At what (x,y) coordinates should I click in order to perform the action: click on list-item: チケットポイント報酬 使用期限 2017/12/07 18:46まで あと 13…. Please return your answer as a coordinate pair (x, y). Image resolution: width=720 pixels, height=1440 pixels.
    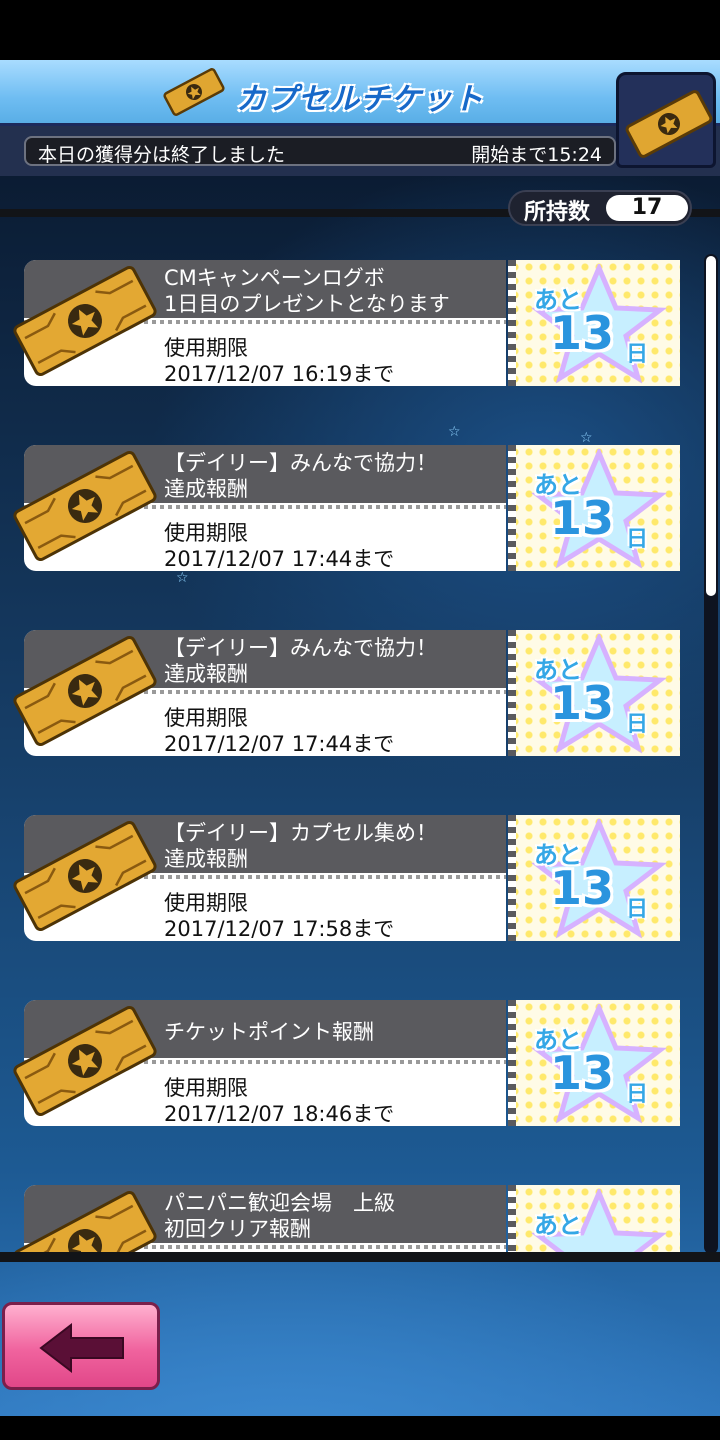
    Looking at the image, I should click on (350, 1062).